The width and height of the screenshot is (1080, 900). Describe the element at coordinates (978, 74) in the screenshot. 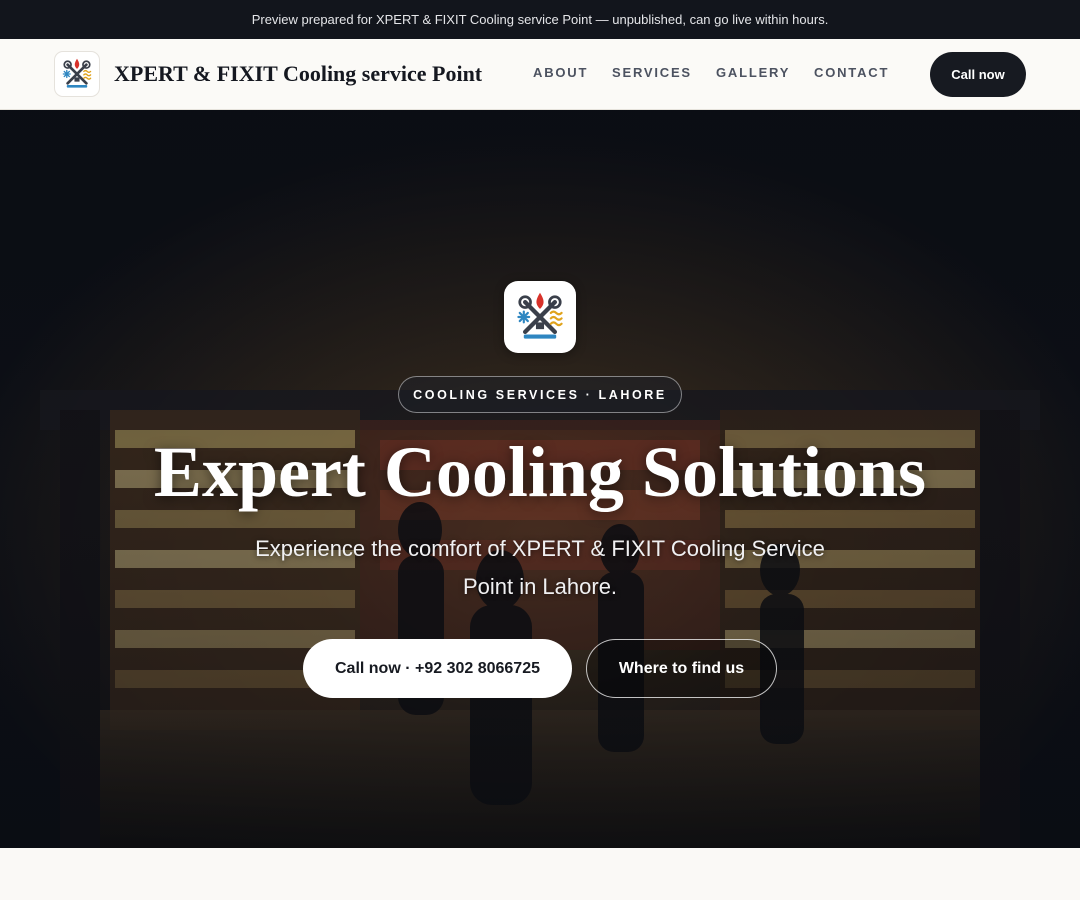

I see `header-call-button: Call now` at that location.